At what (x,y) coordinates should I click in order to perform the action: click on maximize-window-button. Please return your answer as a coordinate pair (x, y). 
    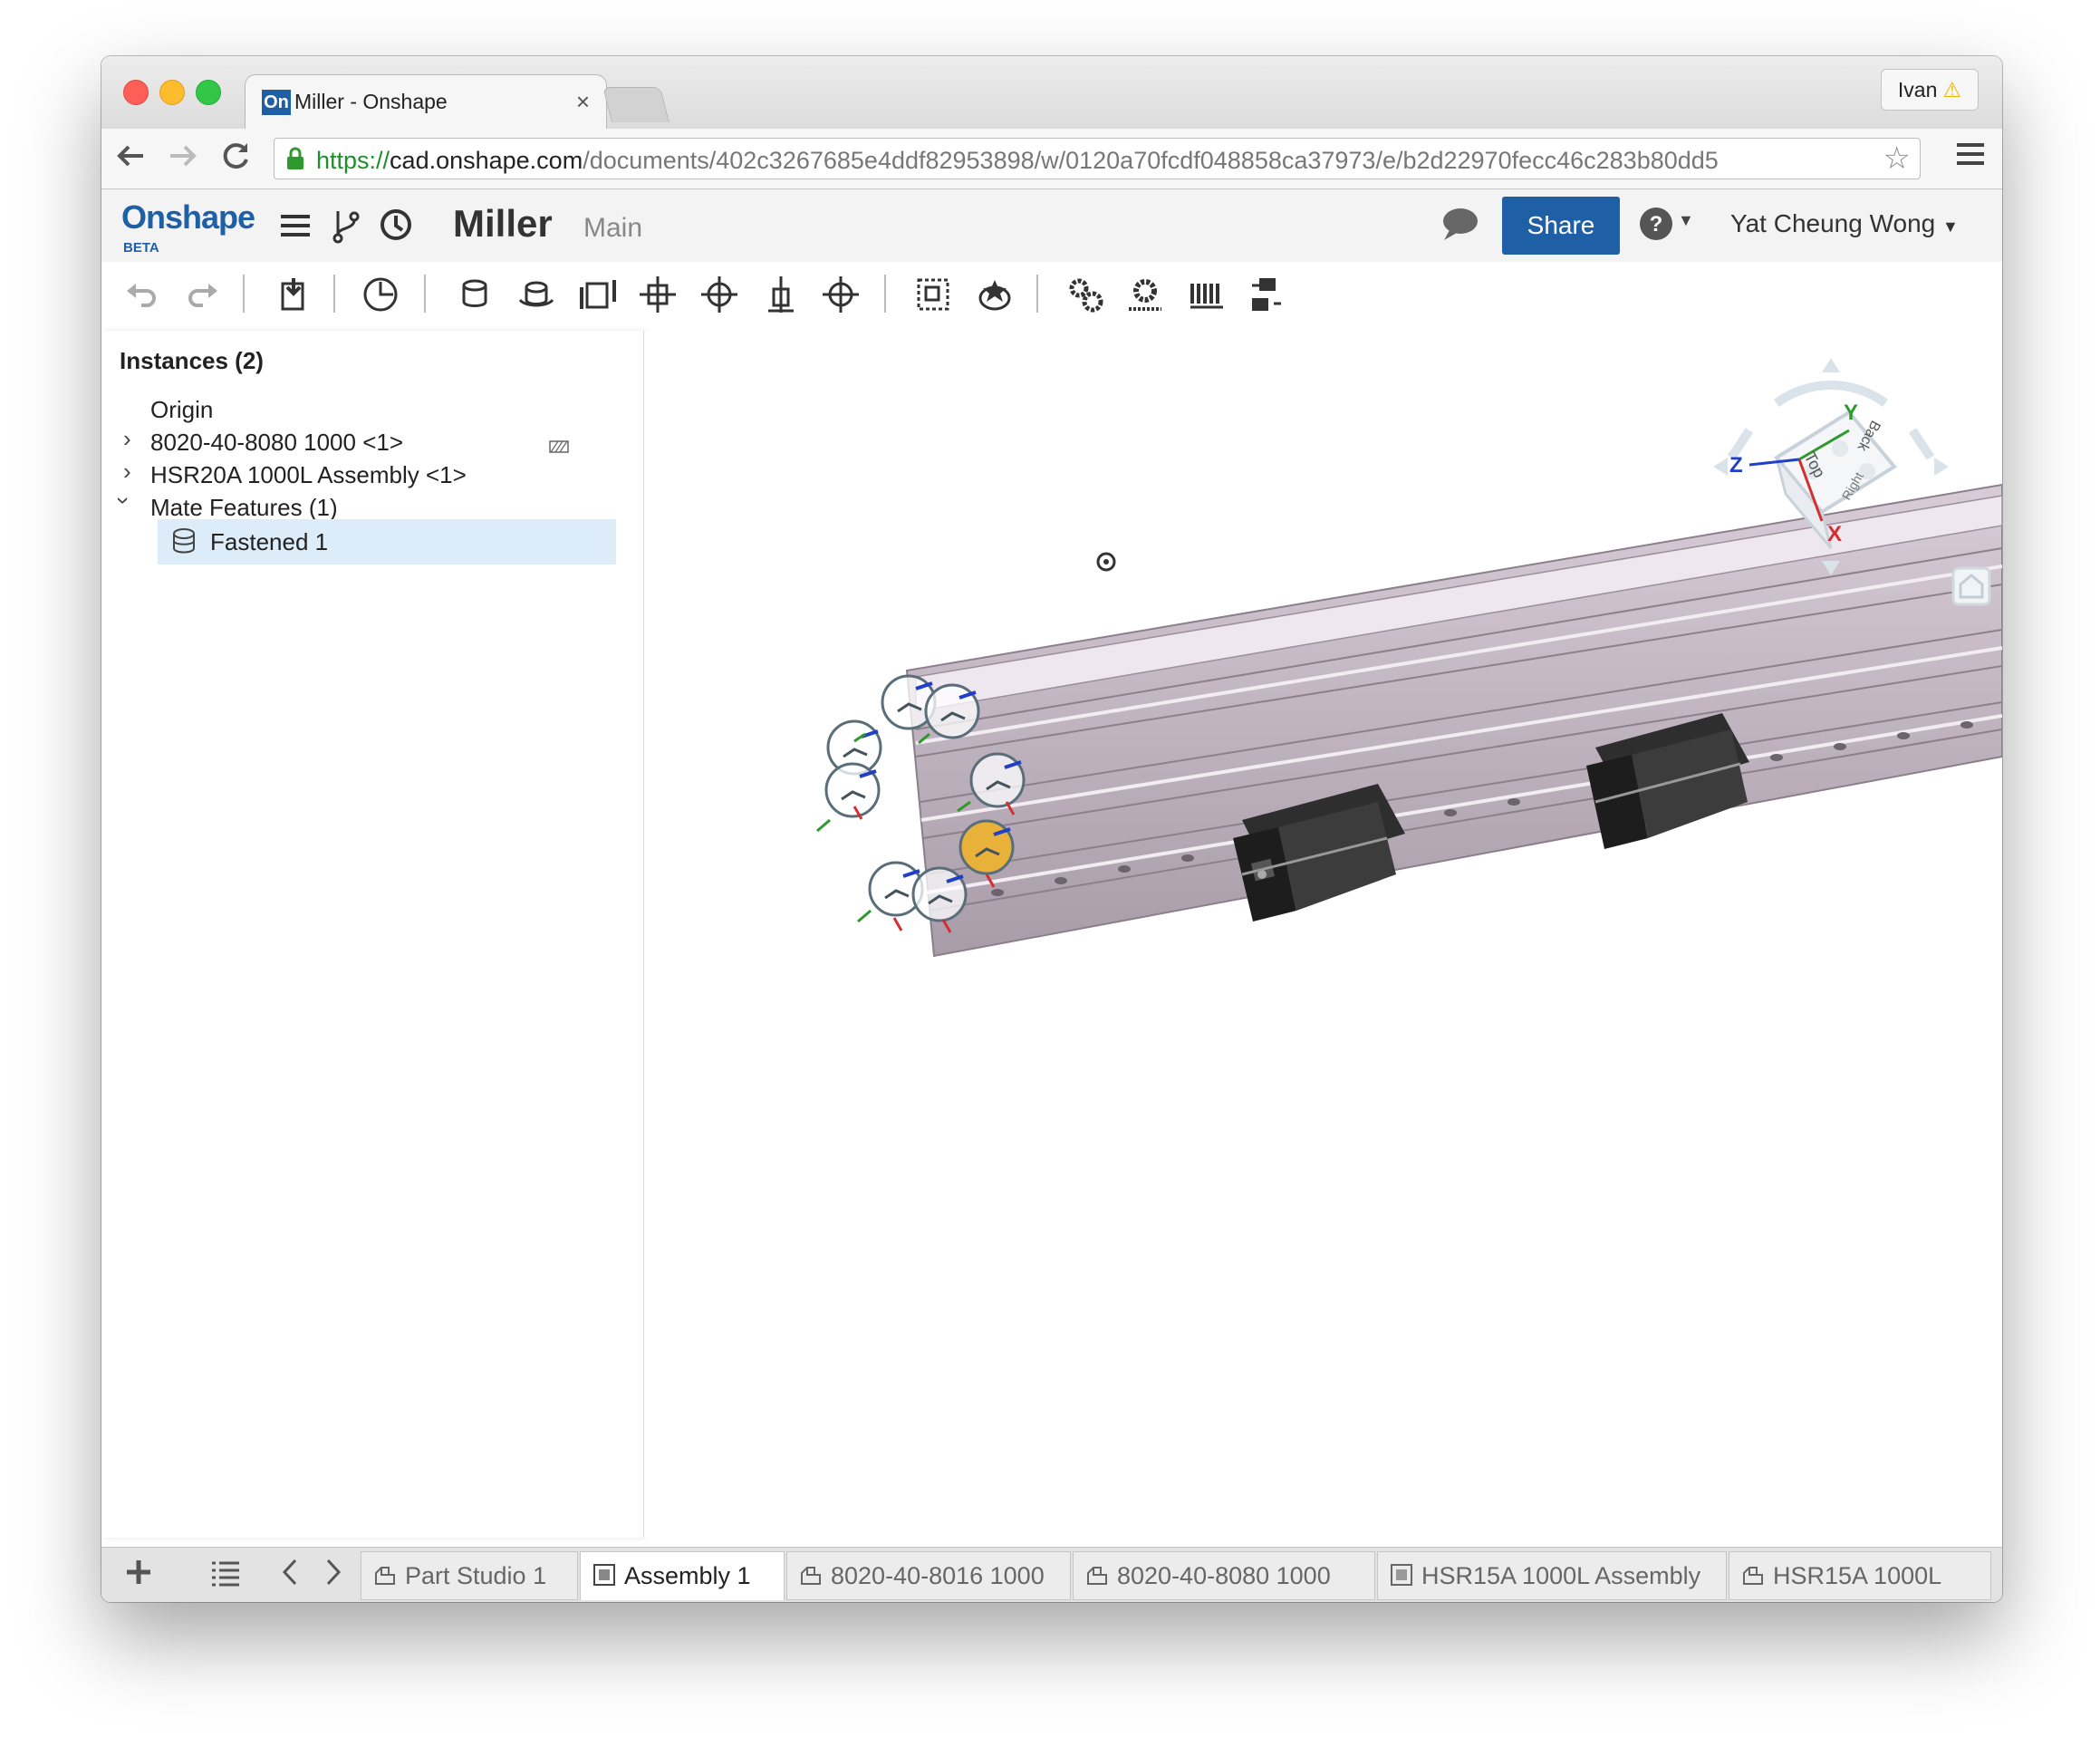
    Looking at the image, I should click on (208, 92).